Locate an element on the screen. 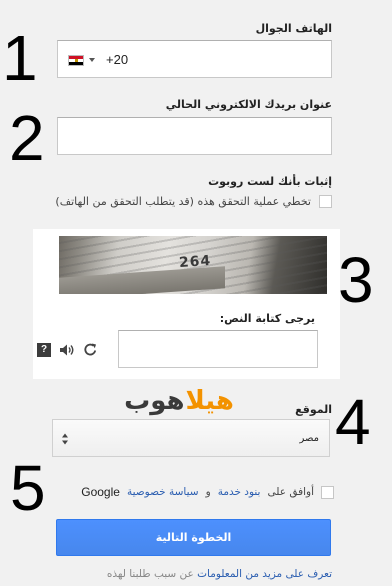 The height and width of the screenshot is (586, 392). email-input is located at coordinates (194, 136).